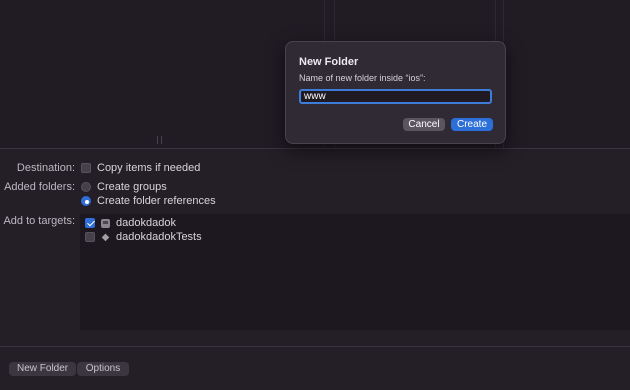 This screenshot has width=630, height=390. Describe the element at coordinates (86, 201) in the screenshot. I see `create-folder-references-radio` at that location.